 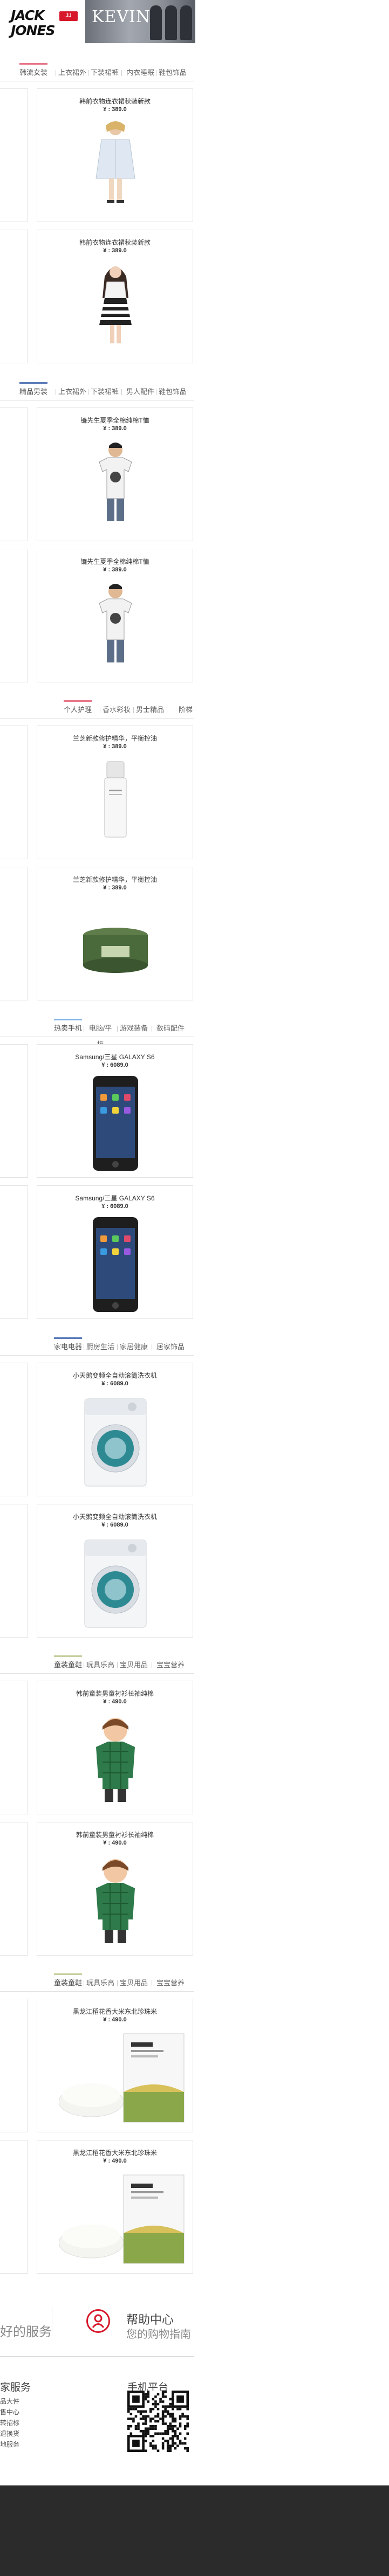 I want to click on floor-tab: 精品男装, so click(x=33, y=392).